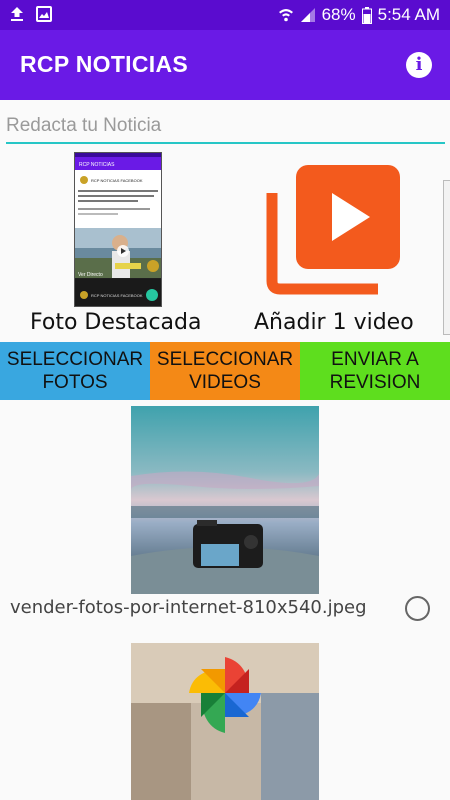  I want to click on clock: 5:54 AM, so click(408, 14).